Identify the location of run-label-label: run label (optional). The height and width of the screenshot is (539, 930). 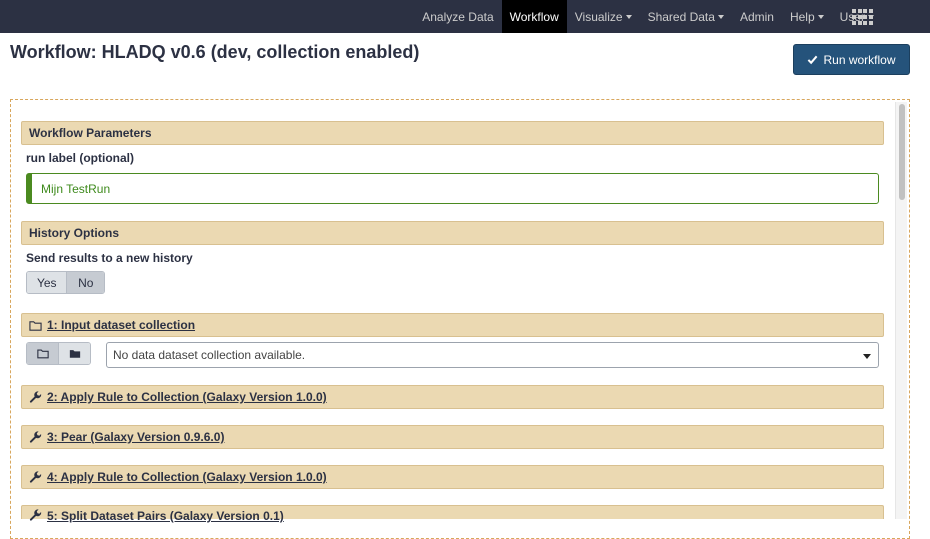
(80, 158).